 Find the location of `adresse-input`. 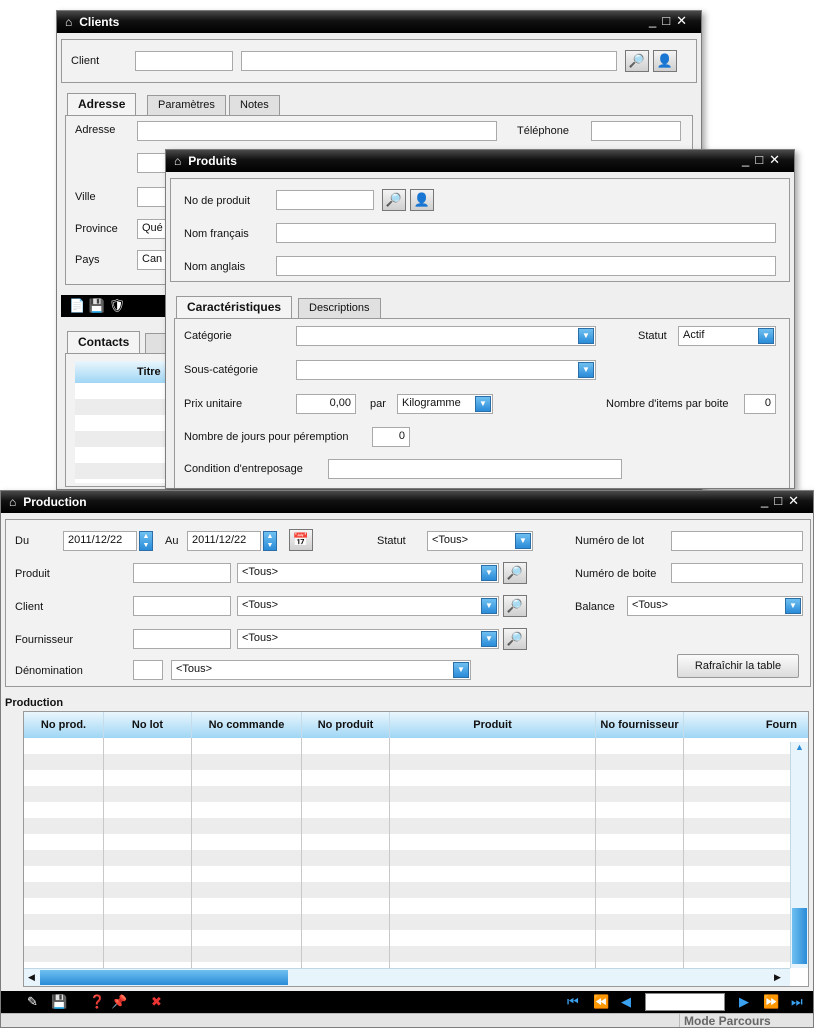

adresse-input is located at coordinates (317, 131).